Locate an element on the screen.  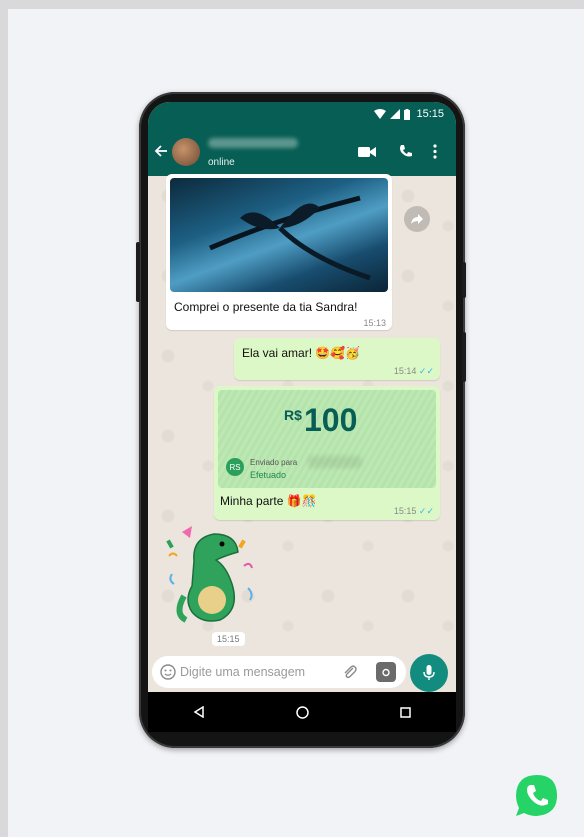
forward-button is located at coordinates (417, 219).